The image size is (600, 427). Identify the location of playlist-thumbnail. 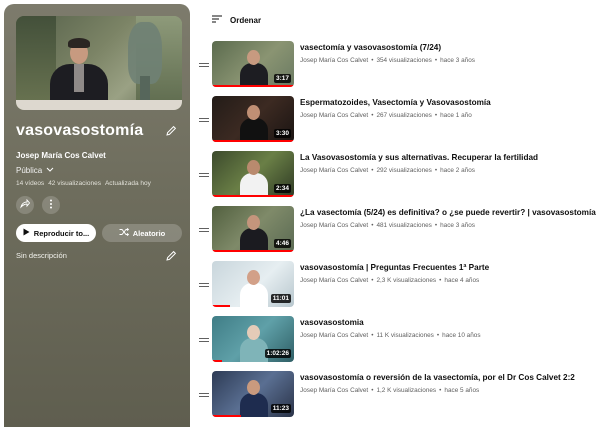
(99, 63).